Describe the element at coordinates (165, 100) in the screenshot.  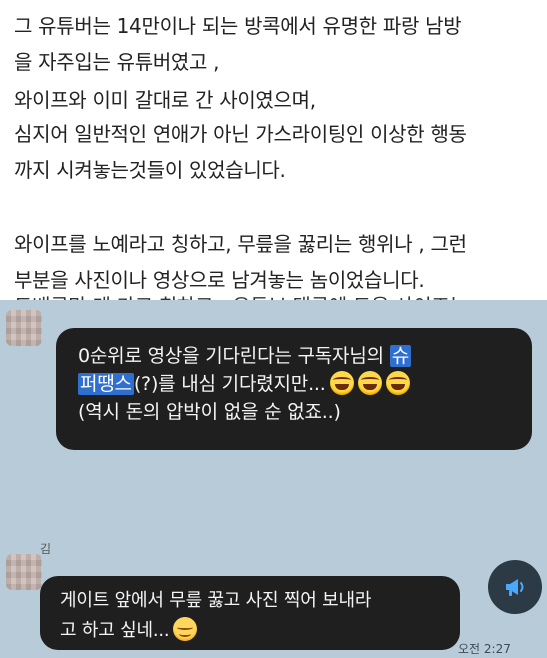
I see `article-line: 와이프와 이미 갈대로 간 사이였으며,` at that location.